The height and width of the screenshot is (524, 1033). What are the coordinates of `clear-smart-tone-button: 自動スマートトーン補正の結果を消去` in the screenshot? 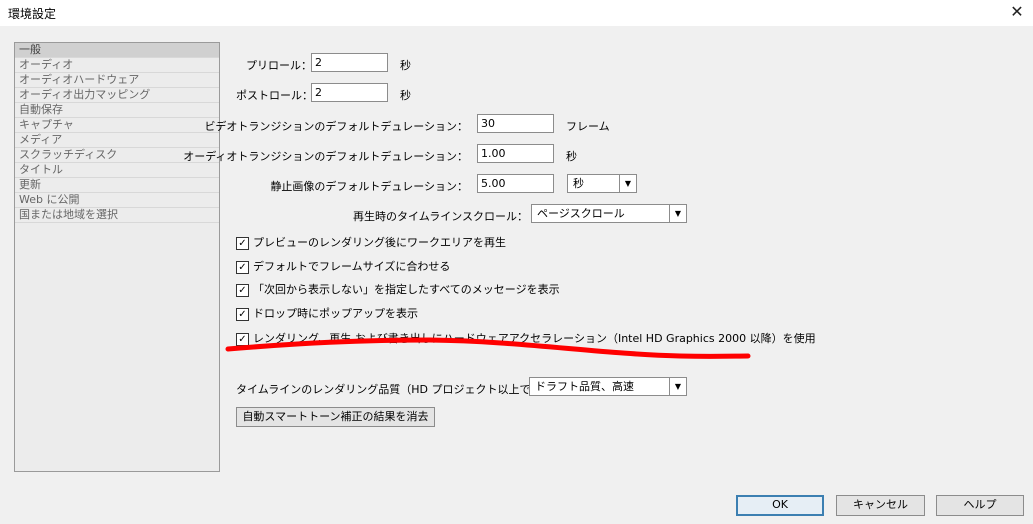 It's located at (335, 417).